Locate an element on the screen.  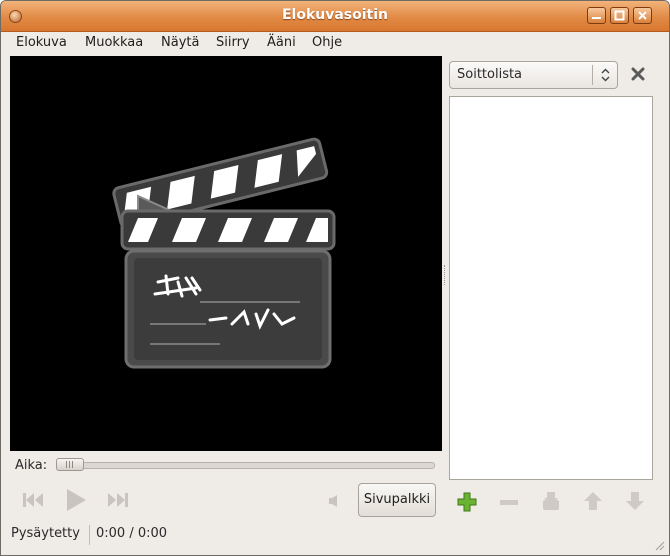
clapperboard-icon is located at coordinates (224, 253).